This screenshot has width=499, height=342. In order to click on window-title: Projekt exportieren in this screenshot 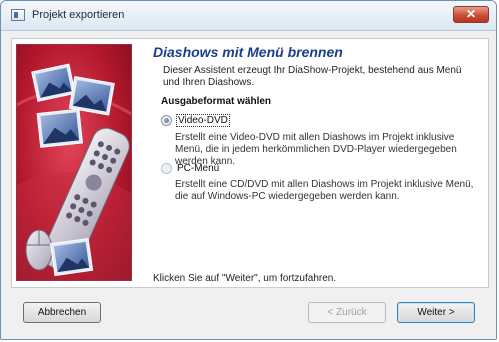, I will do `click(78, 15)`.